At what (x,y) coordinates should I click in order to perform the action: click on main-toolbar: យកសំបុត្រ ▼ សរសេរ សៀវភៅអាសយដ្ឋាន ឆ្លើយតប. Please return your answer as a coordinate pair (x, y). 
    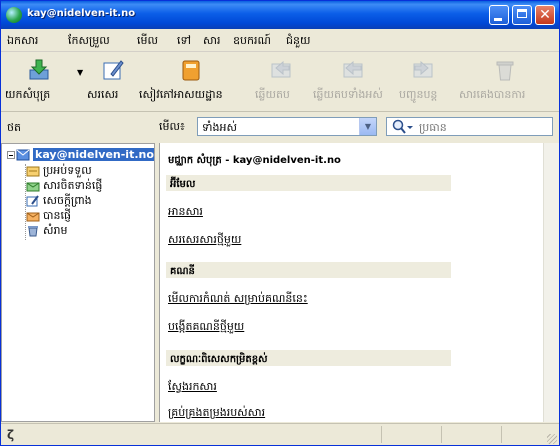
    Looking at the image, I should click on (280, 82).